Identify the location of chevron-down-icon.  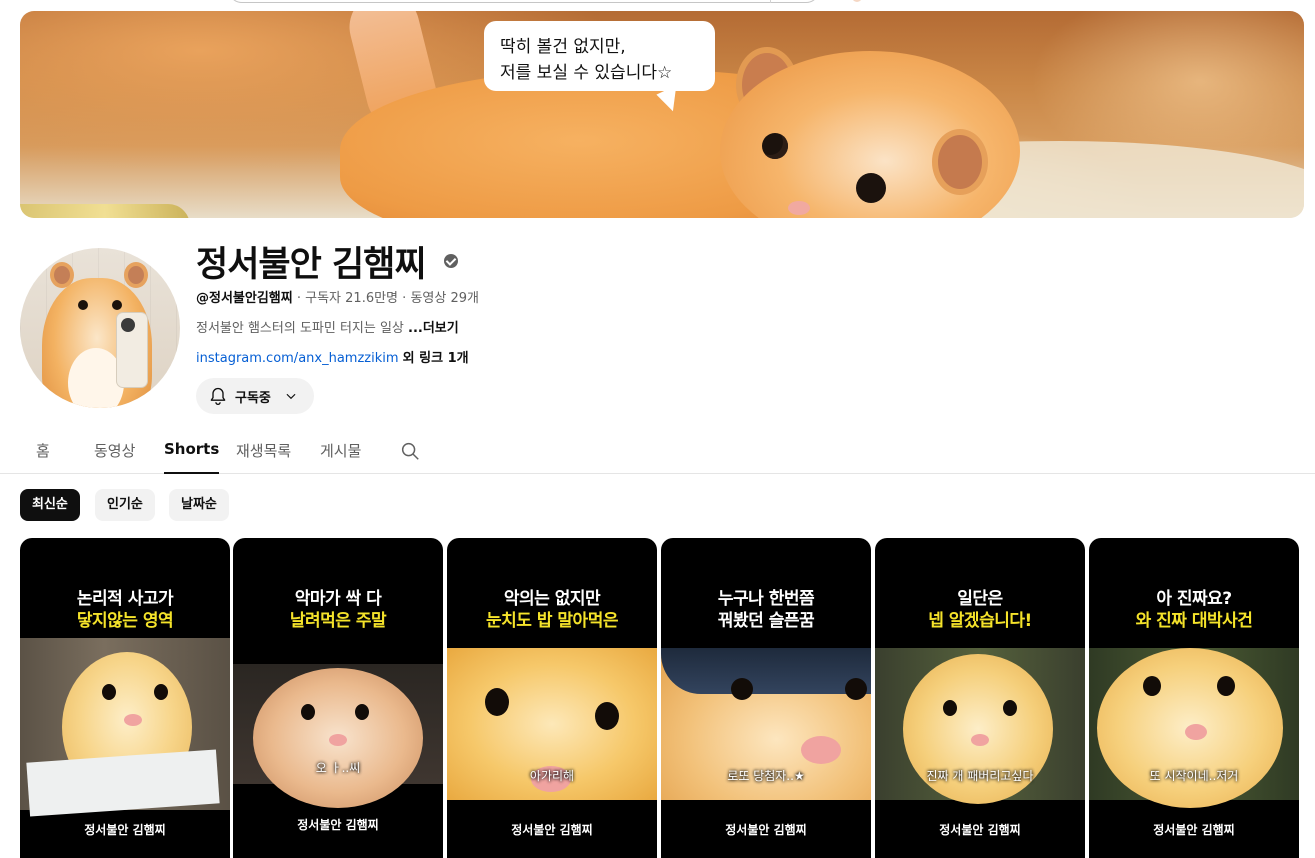
(291, 396).